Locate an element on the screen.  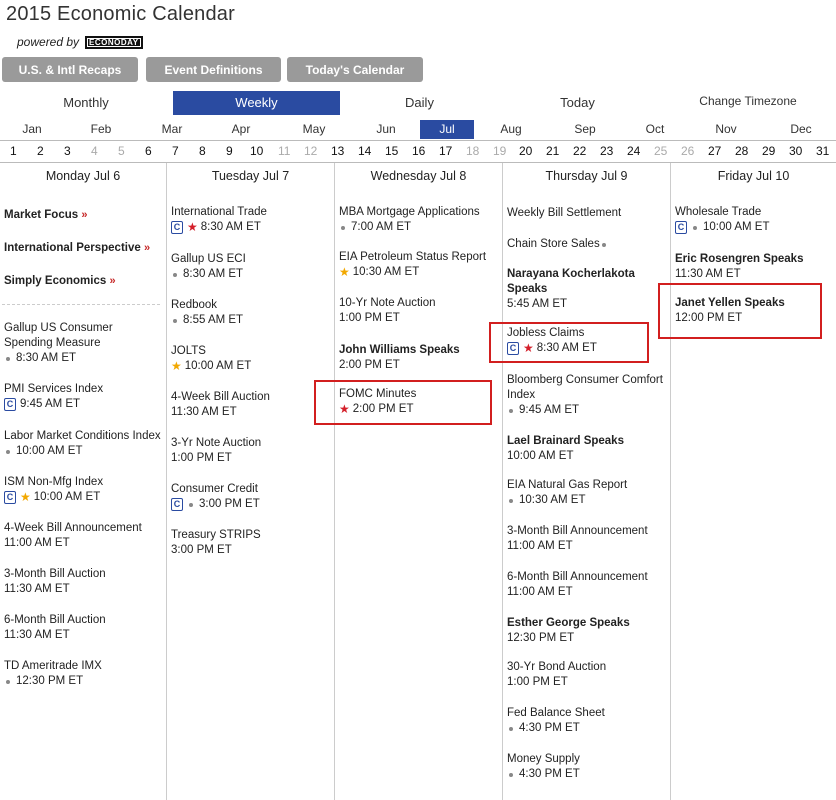
feature-link: International Perspective » is located at coordinates (77, 248).